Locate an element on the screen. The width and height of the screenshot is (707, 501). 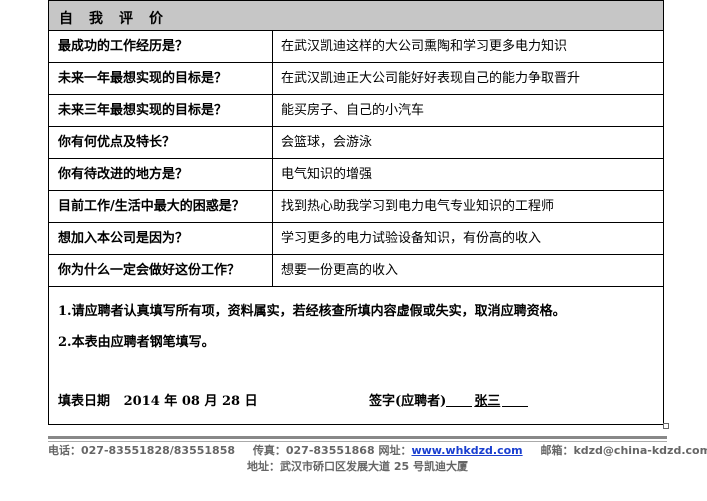
signature-name: 张三 is located at coordinates (487, 401).